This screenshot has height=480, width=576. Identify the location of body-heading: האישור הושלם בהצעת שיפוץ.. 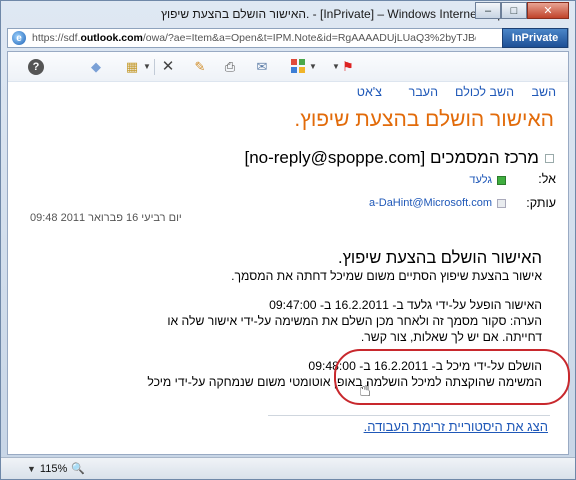
(440, 258).